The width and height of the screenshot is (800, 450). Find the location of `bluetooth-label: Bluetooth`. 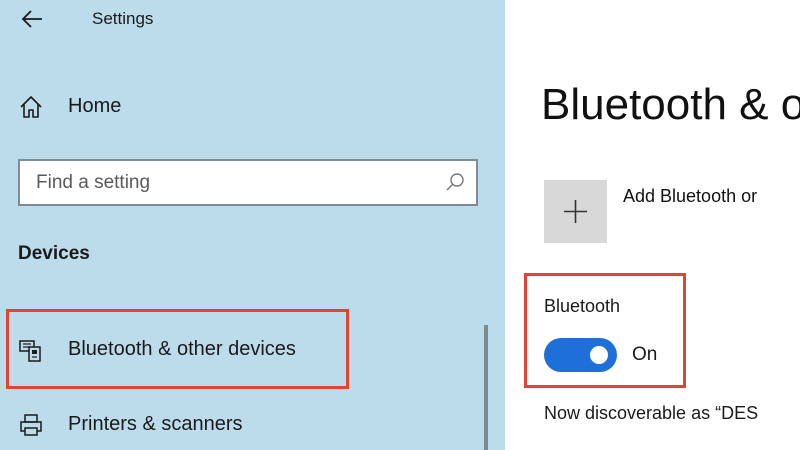

bluetooth-label: Bluetooth is located at coordinates (582, 306).